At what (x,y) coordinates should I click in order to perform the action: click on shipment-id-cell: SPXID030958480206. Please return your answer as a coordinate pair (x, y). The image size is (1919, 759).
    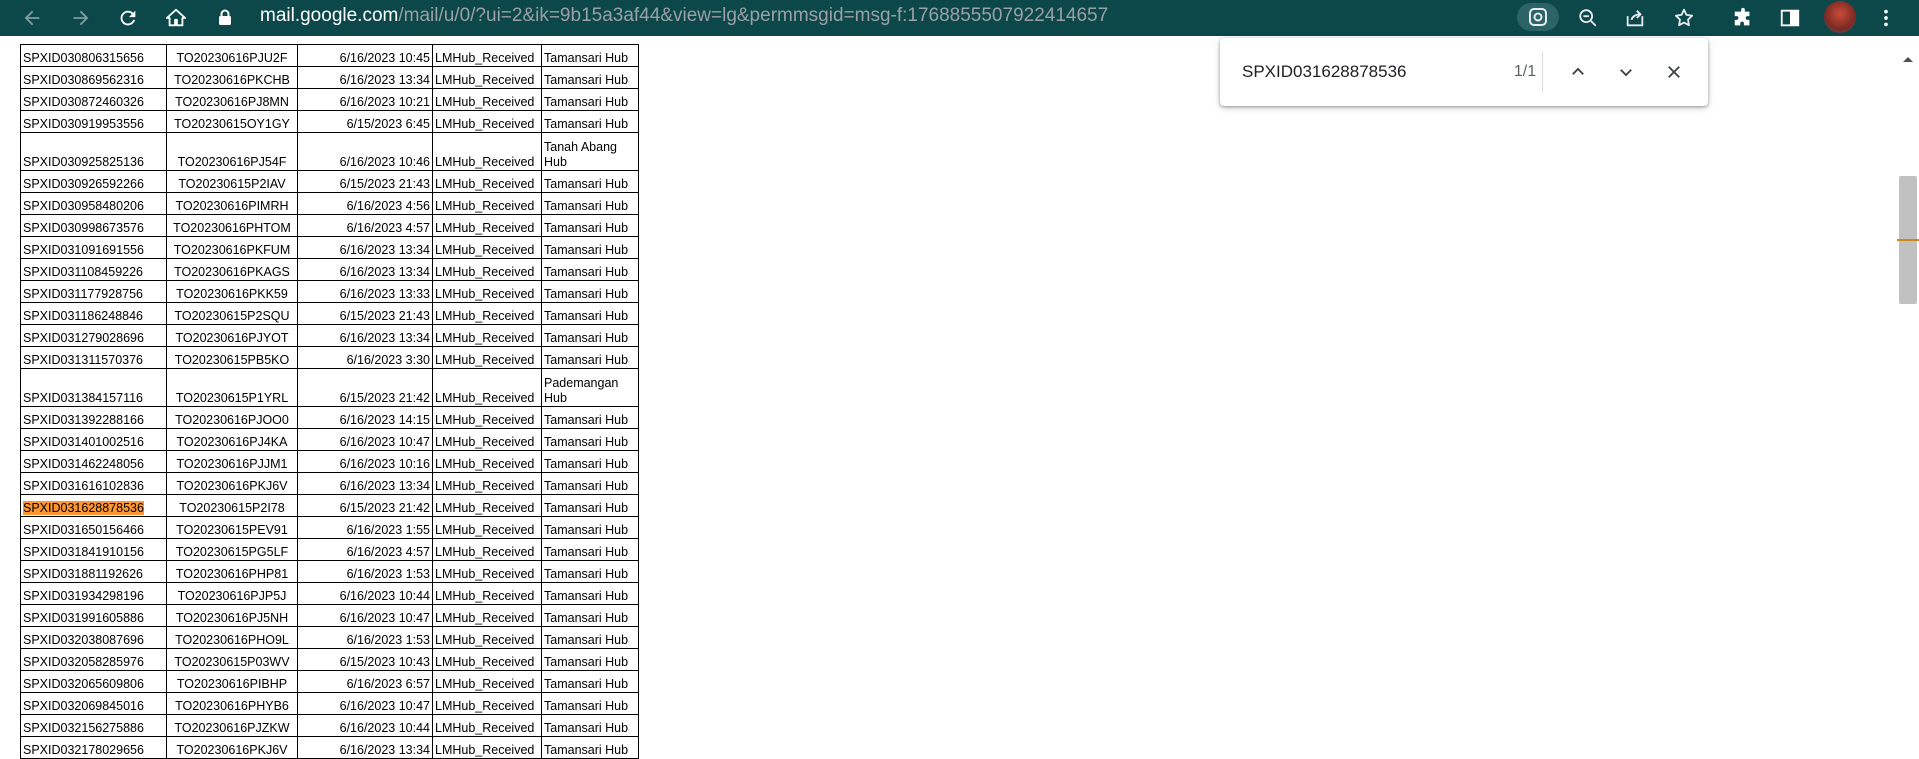
    Looking at the image, I should click on (93, 203).